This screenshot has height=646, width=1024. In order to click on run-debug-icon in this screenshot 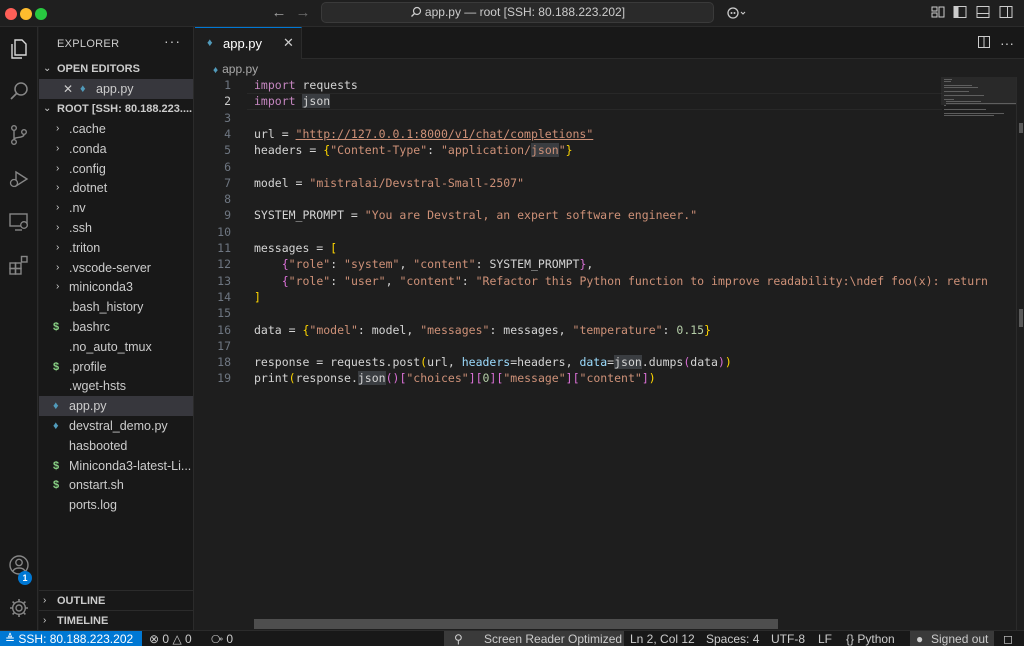, I will do `click(19, 179)`.